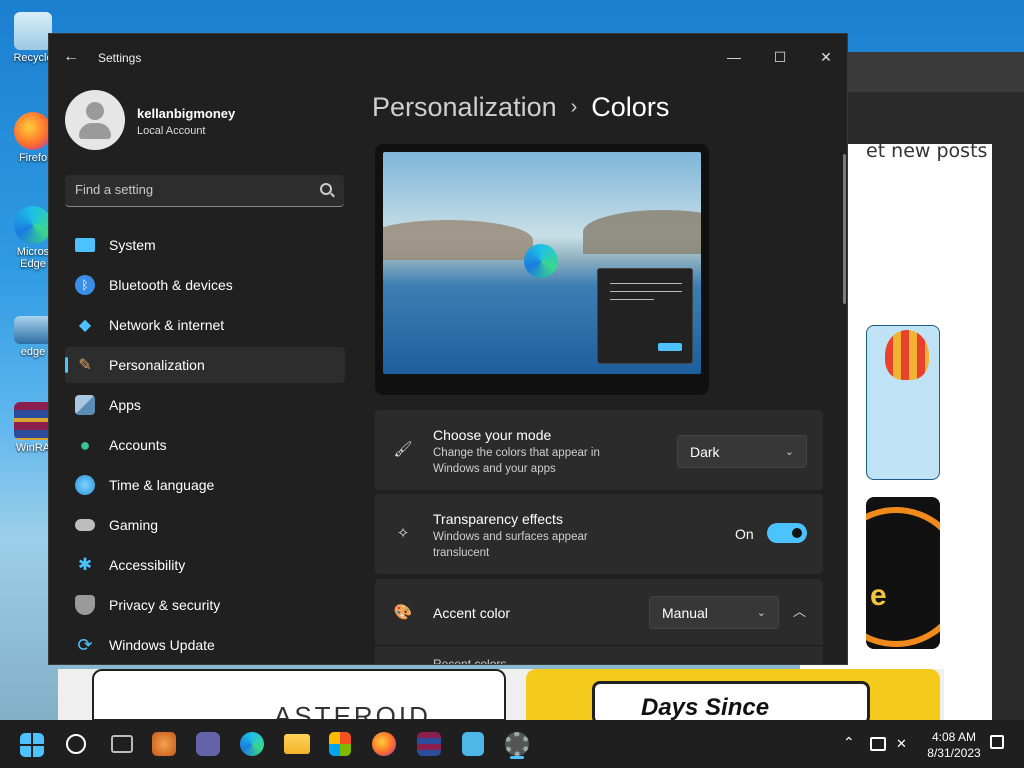 The image size is (1024, 768). Describe the element at coordinates (705, 452) in the screenshot. I see `mode-value: Dark` at that location.